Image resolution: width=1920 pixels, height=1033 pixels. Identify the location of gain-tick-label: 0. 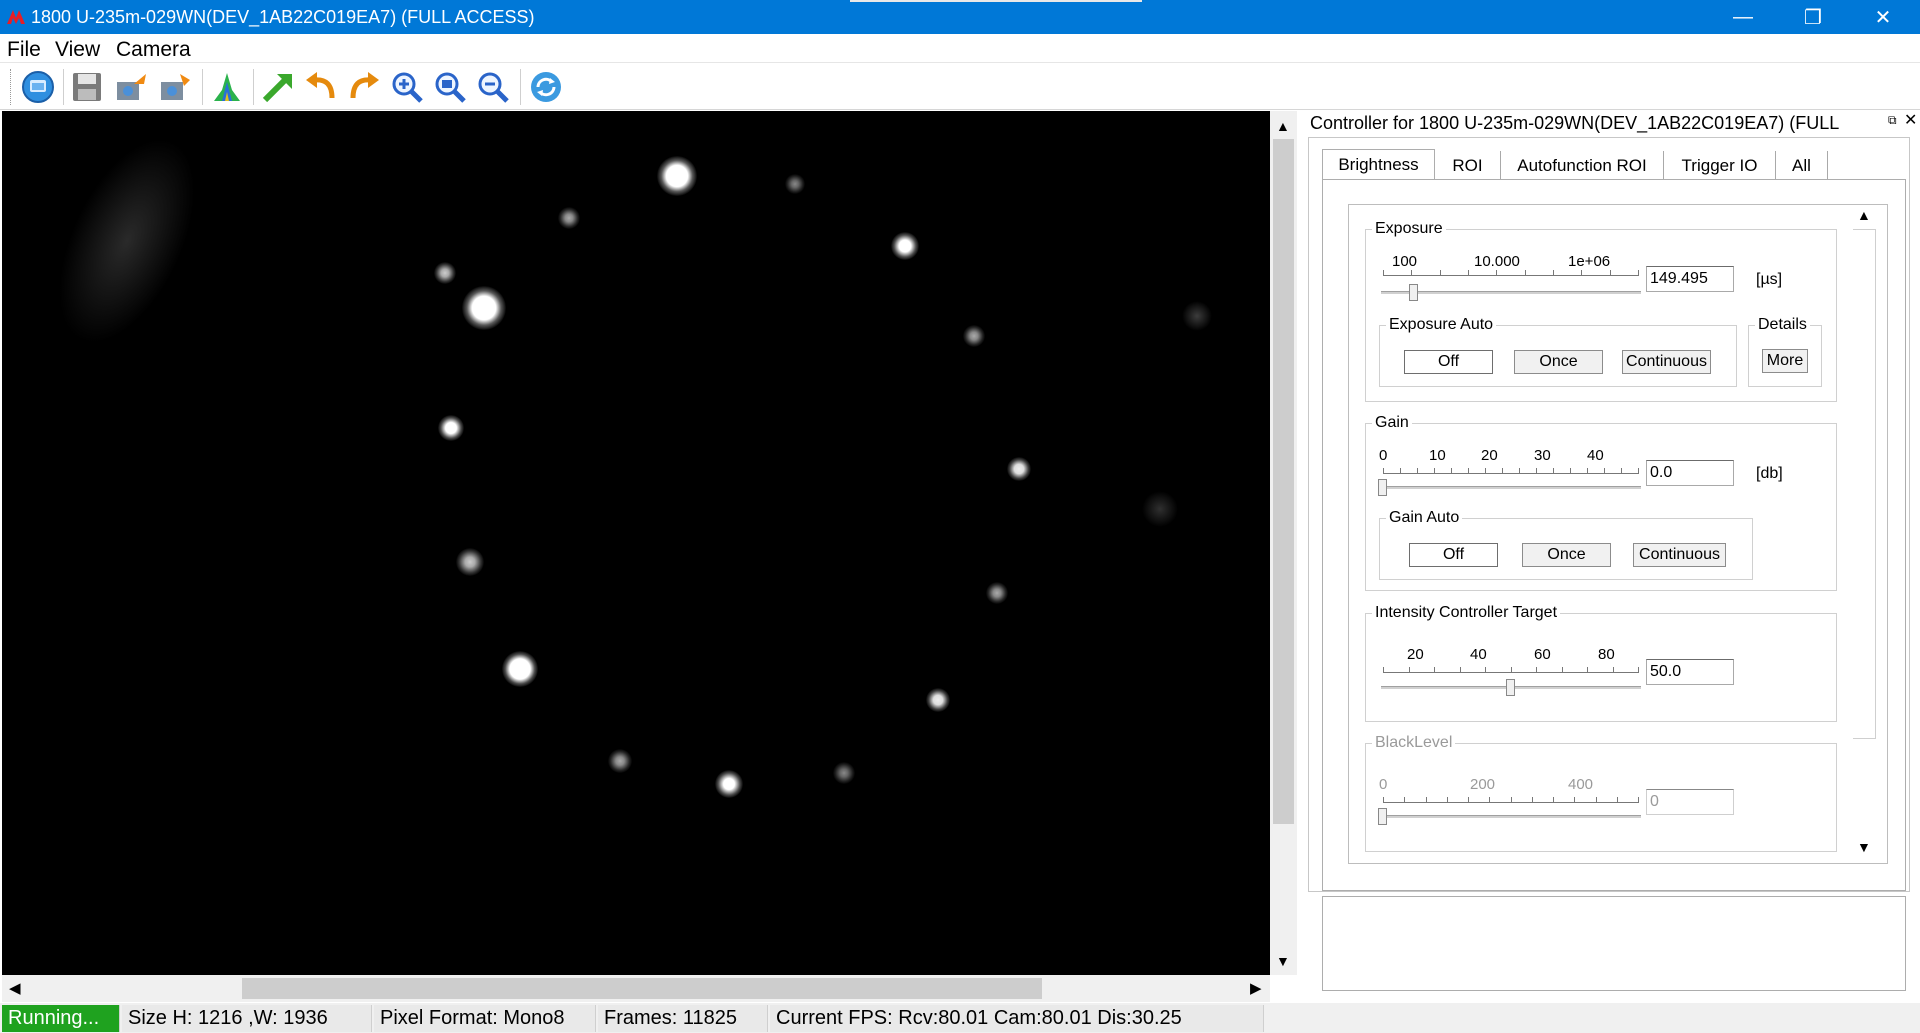
(1383, 455).